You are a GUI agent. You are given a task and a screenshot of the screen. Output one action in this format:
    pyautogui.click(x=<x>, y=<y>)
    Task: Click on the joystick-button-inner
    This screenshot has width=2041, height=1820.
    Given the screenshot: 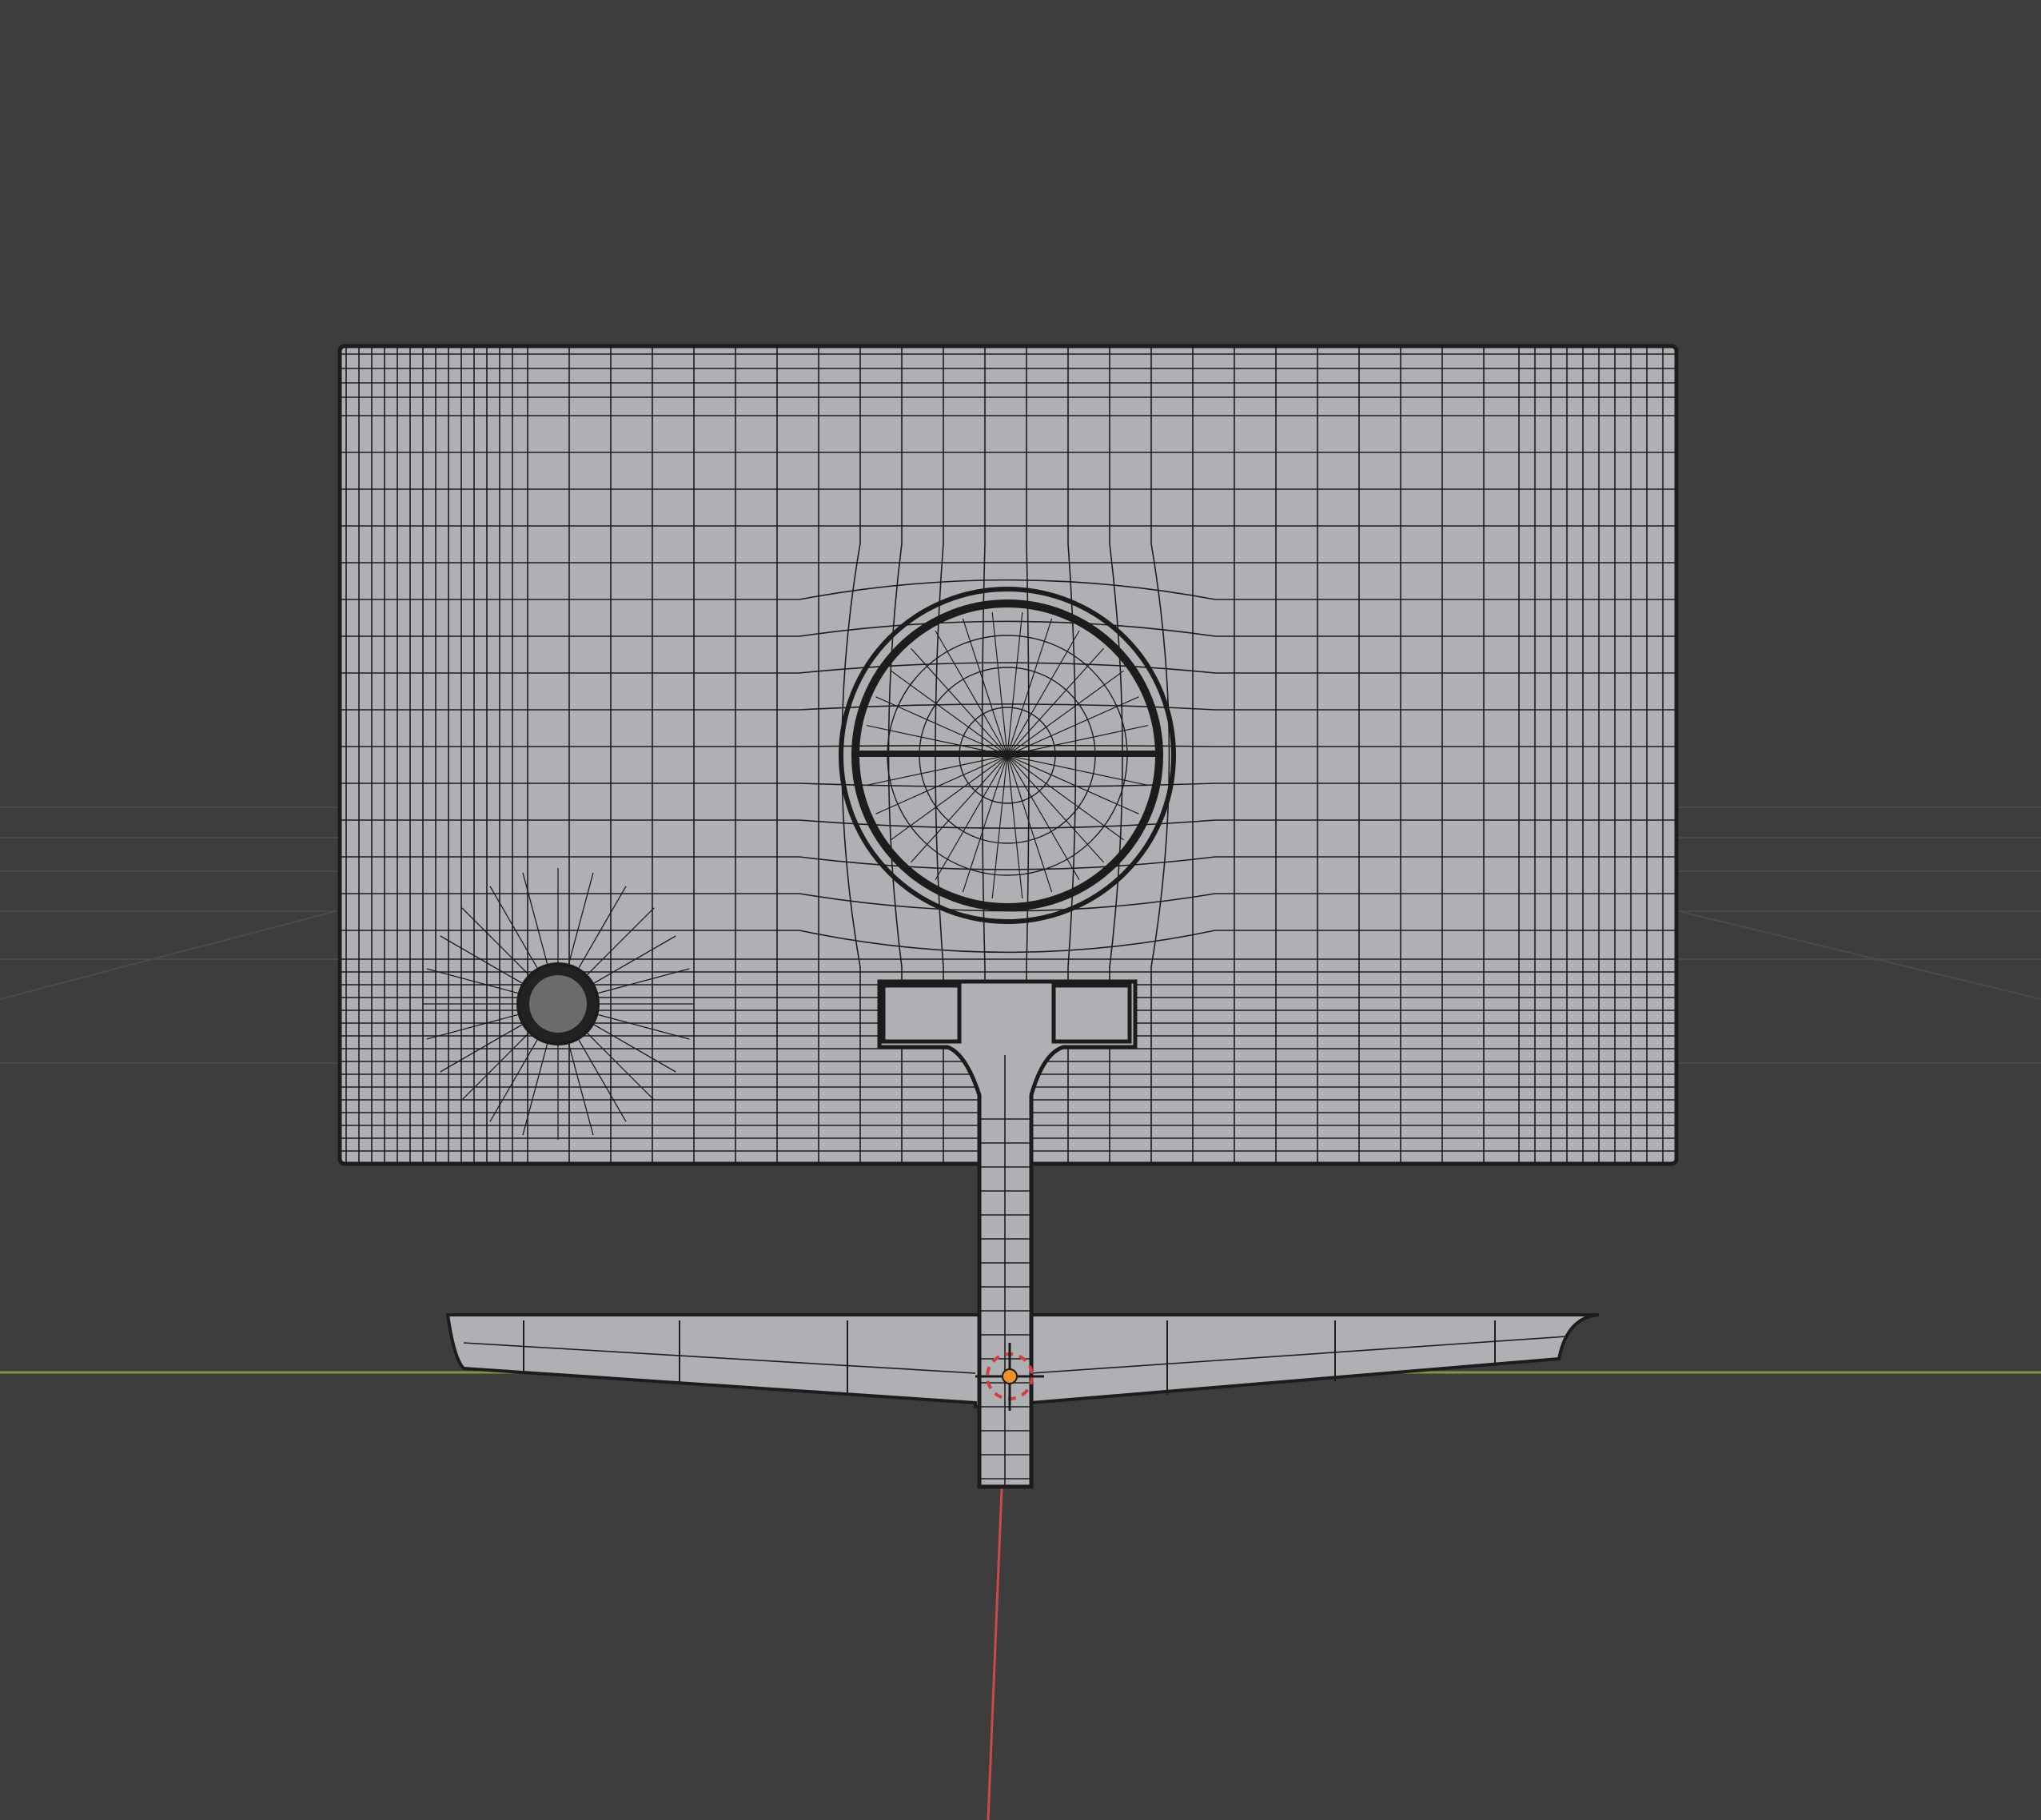 What is the action you would take?
    pyautogui.click(x=558, y=1004)
    